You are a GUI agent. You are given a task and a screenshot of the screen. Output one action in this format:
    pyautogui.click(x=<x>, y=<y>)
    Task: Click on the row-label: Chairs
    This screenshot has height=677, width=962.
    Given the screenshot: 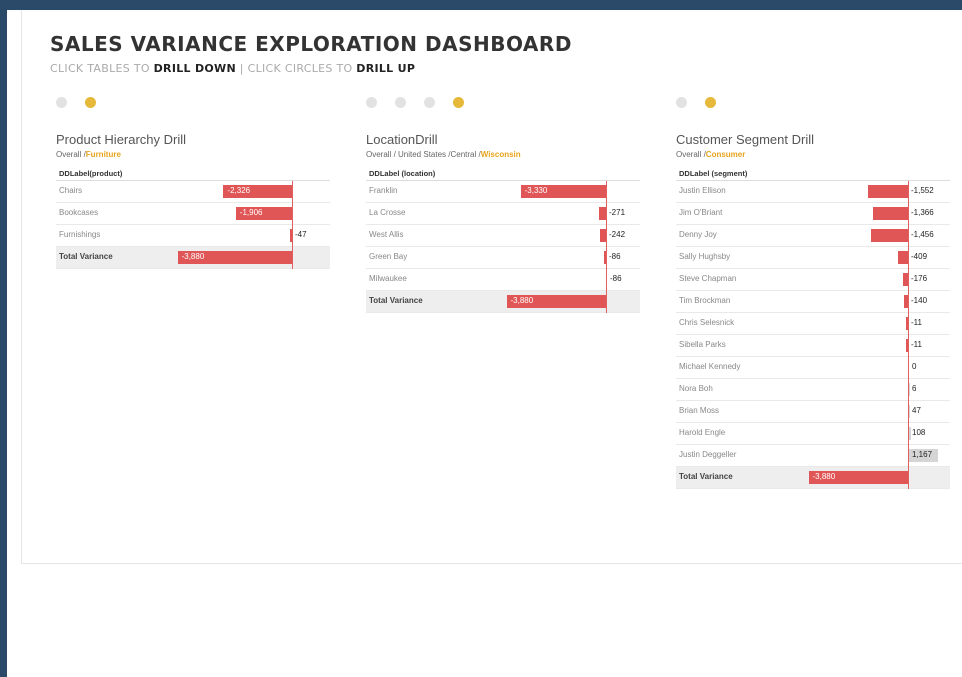 What is the action you would take?
    pyautogui.click(x=71, y=190)
    